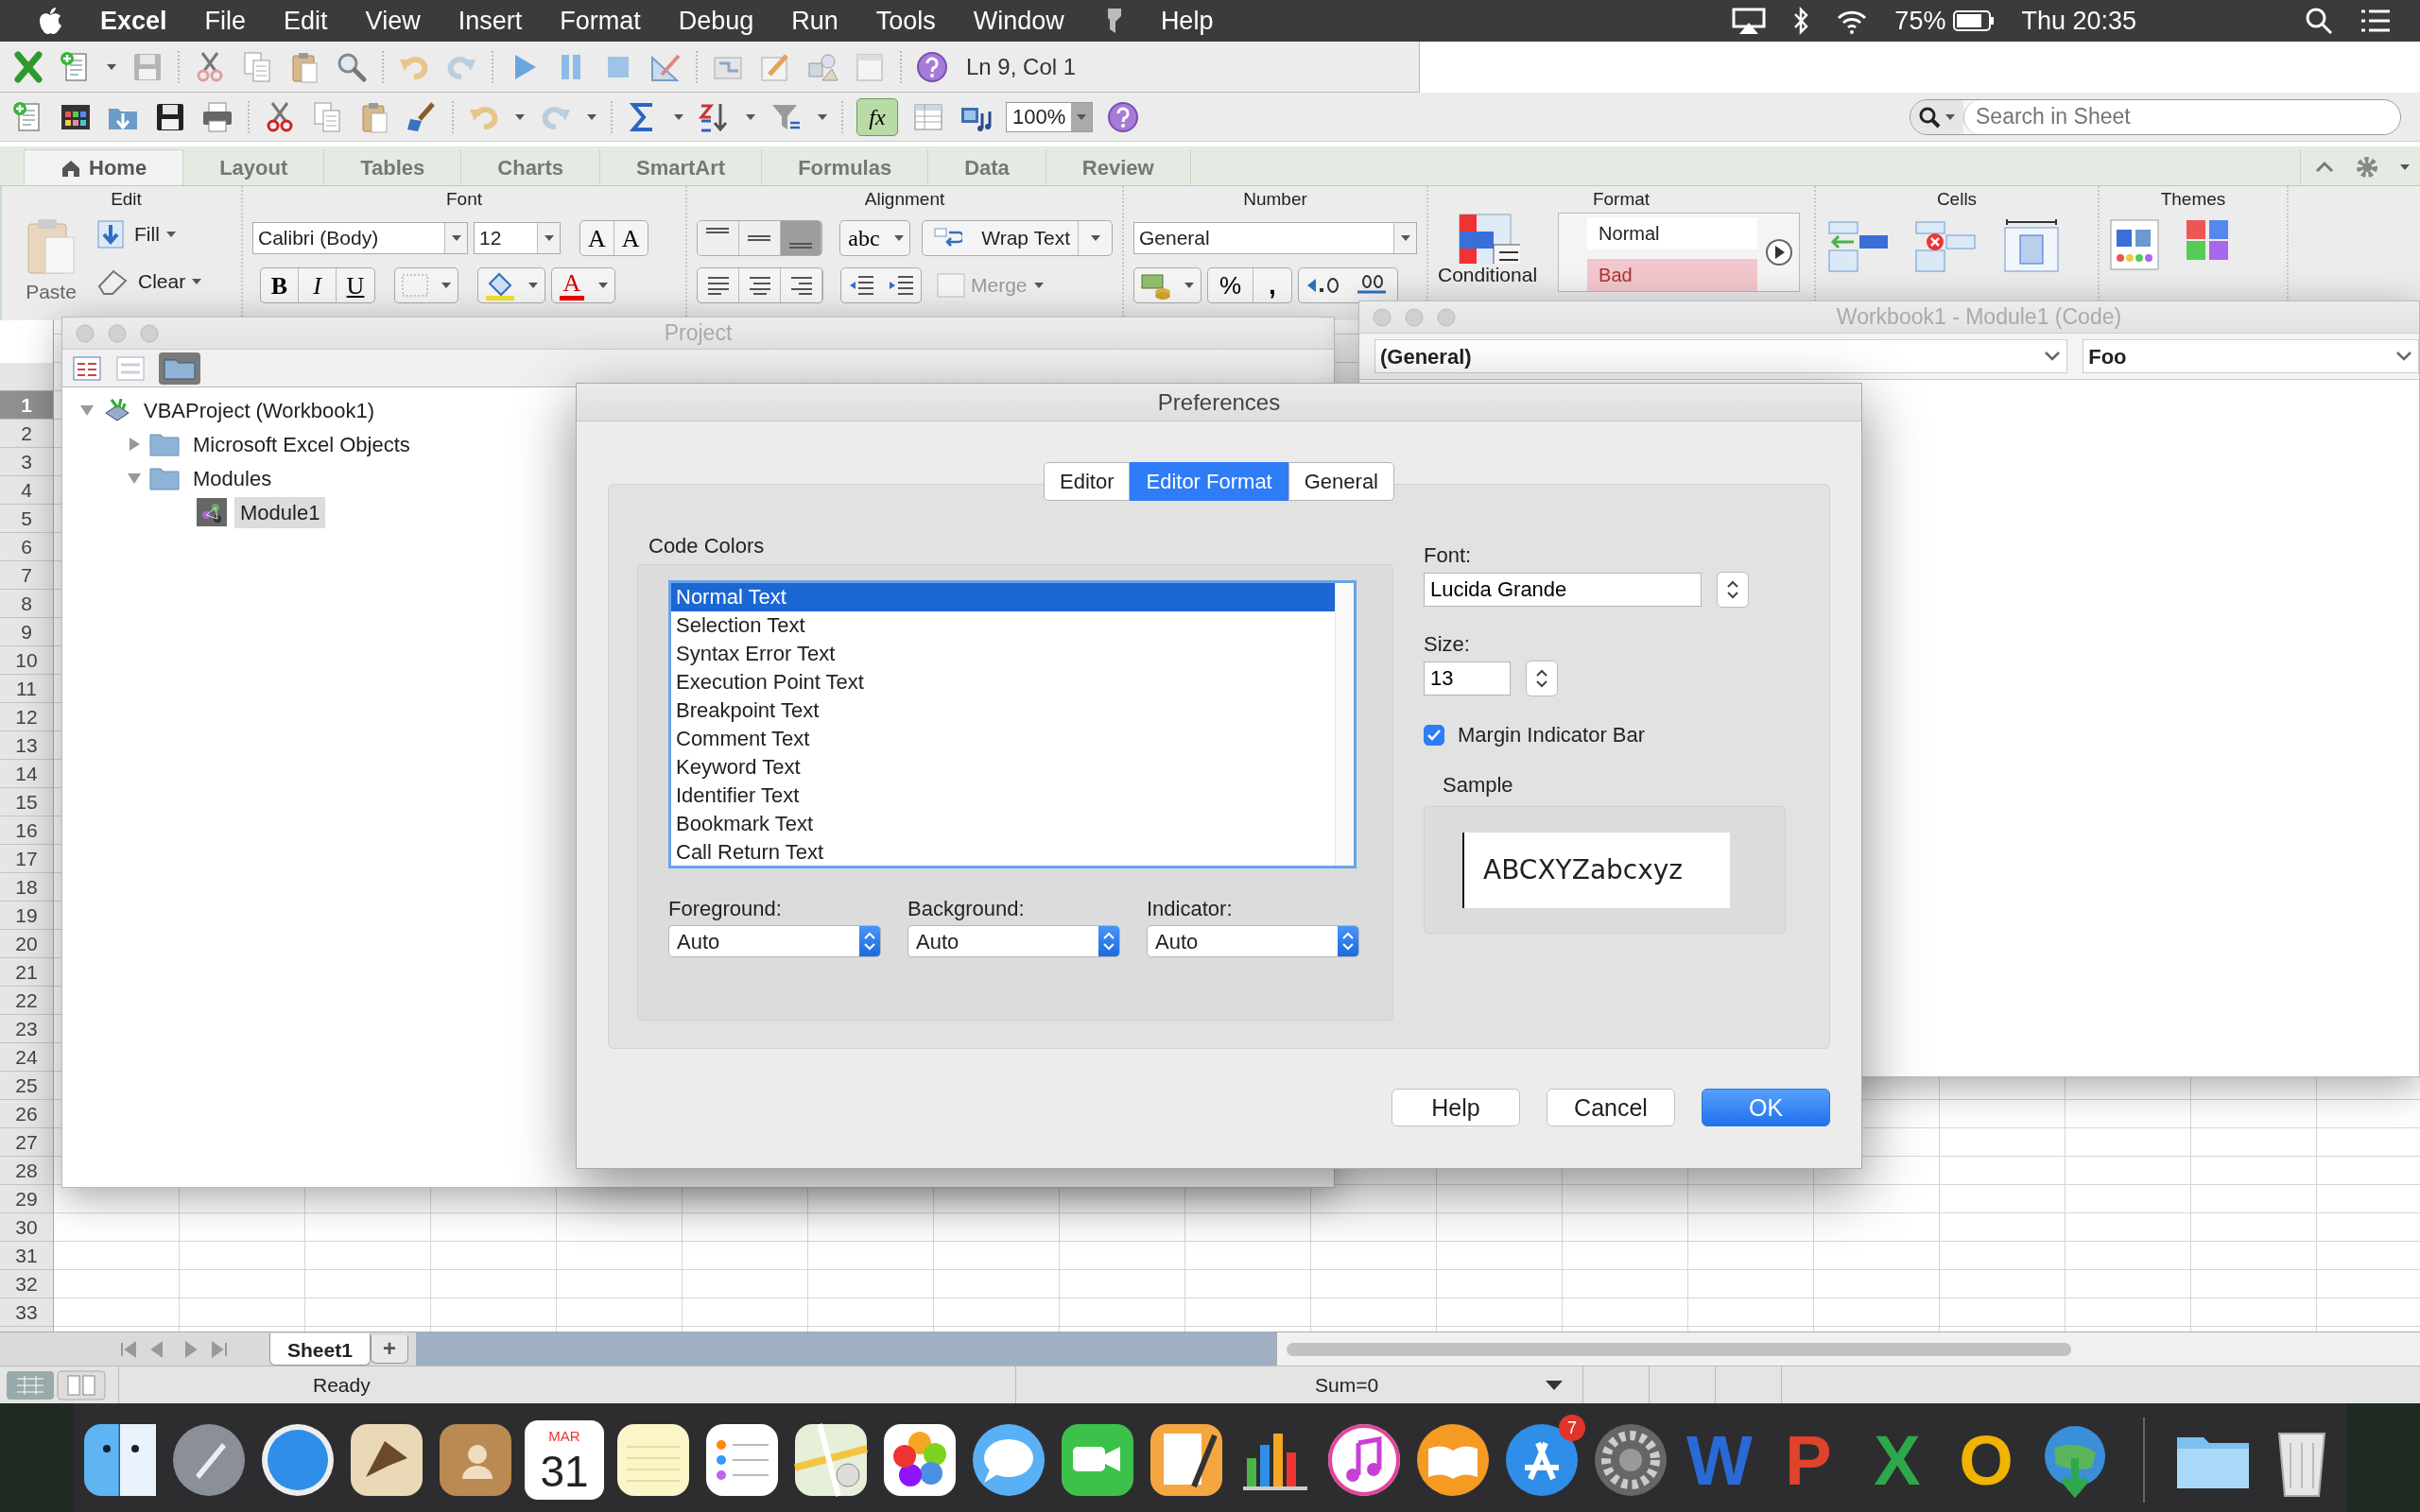  I want to click on list-item: Breakpoint Text, so click(1003, 710).